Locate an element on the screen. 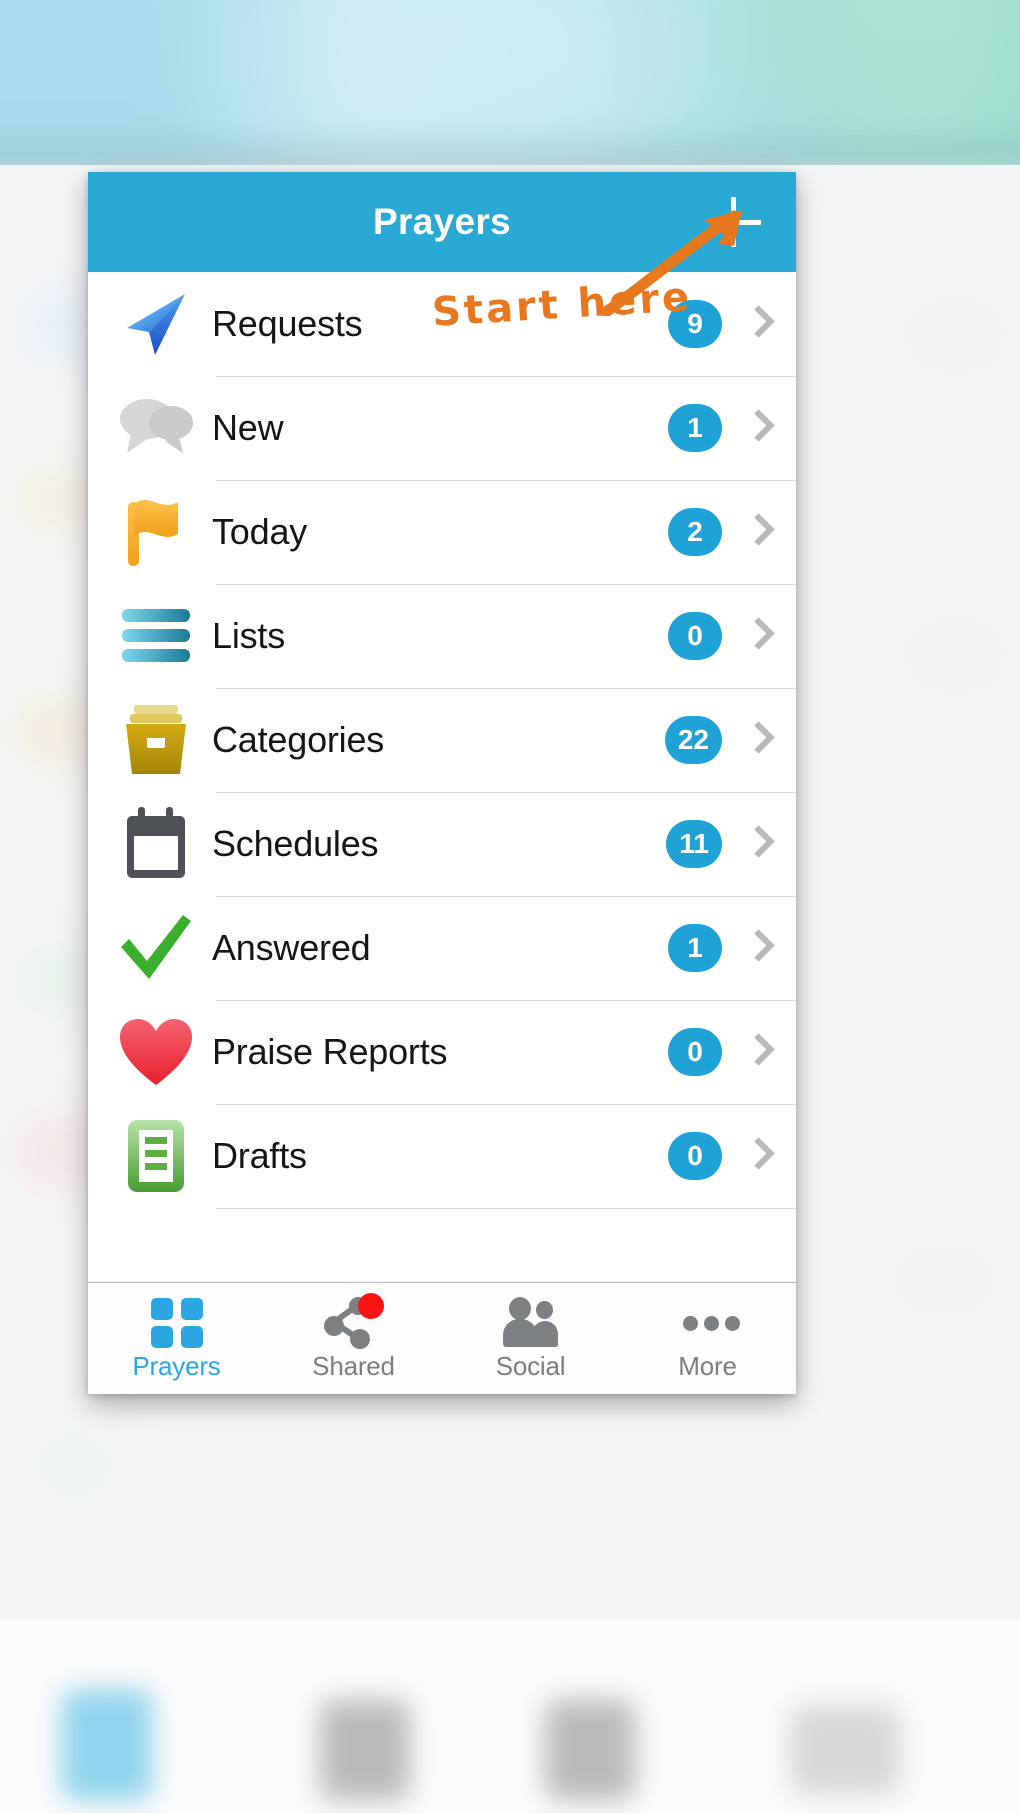 The image size is (1020, 1813). tab-label: Social is located at coordinates (530, 1366).